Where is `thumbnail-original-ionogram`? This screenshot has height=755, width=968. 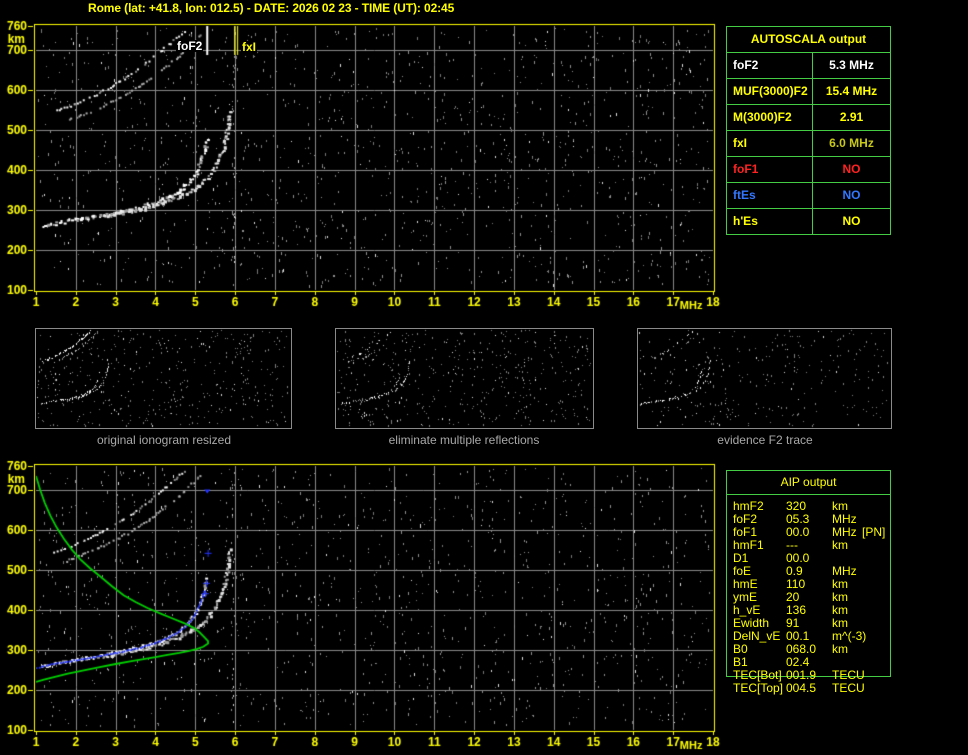 thumbnail-original-ionogram is located at coordinates (163, 378).